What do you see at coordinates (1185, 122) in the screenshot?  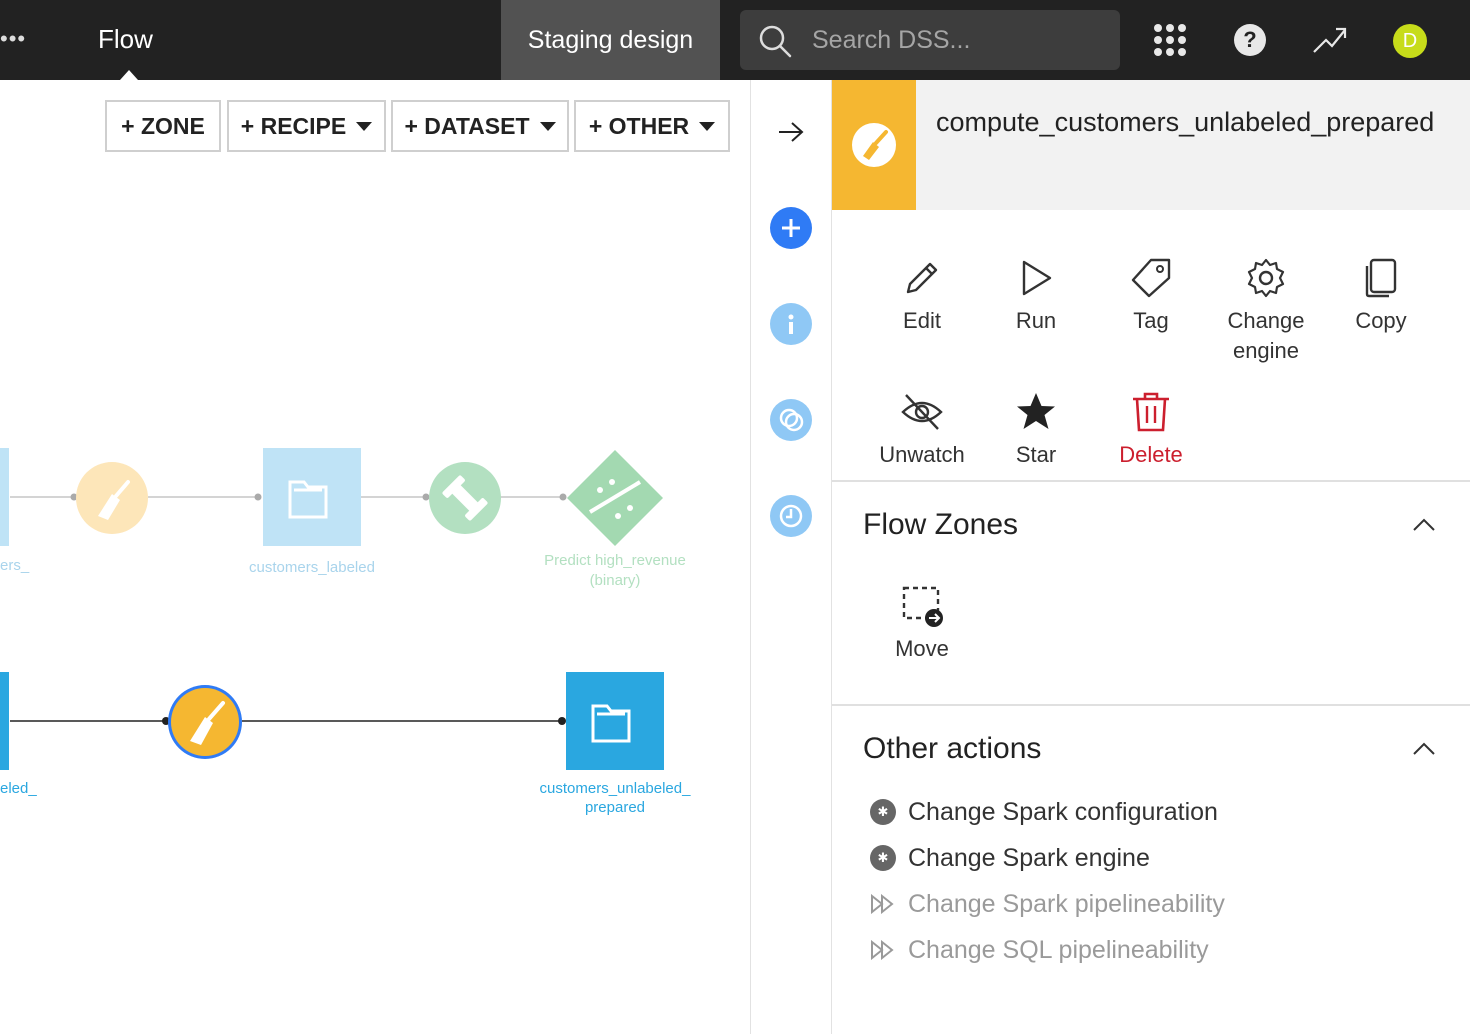 I see `recipe-name-title: compute_customers_unlabeled_prepared` at bounding box center [1185, 122].